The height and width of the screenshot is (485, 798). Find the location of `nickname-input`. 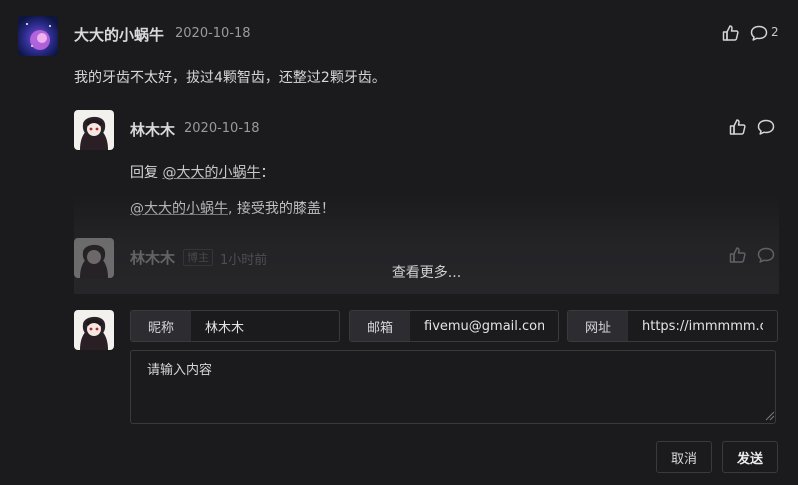

nickname-input is located at coordinates (265, 326).